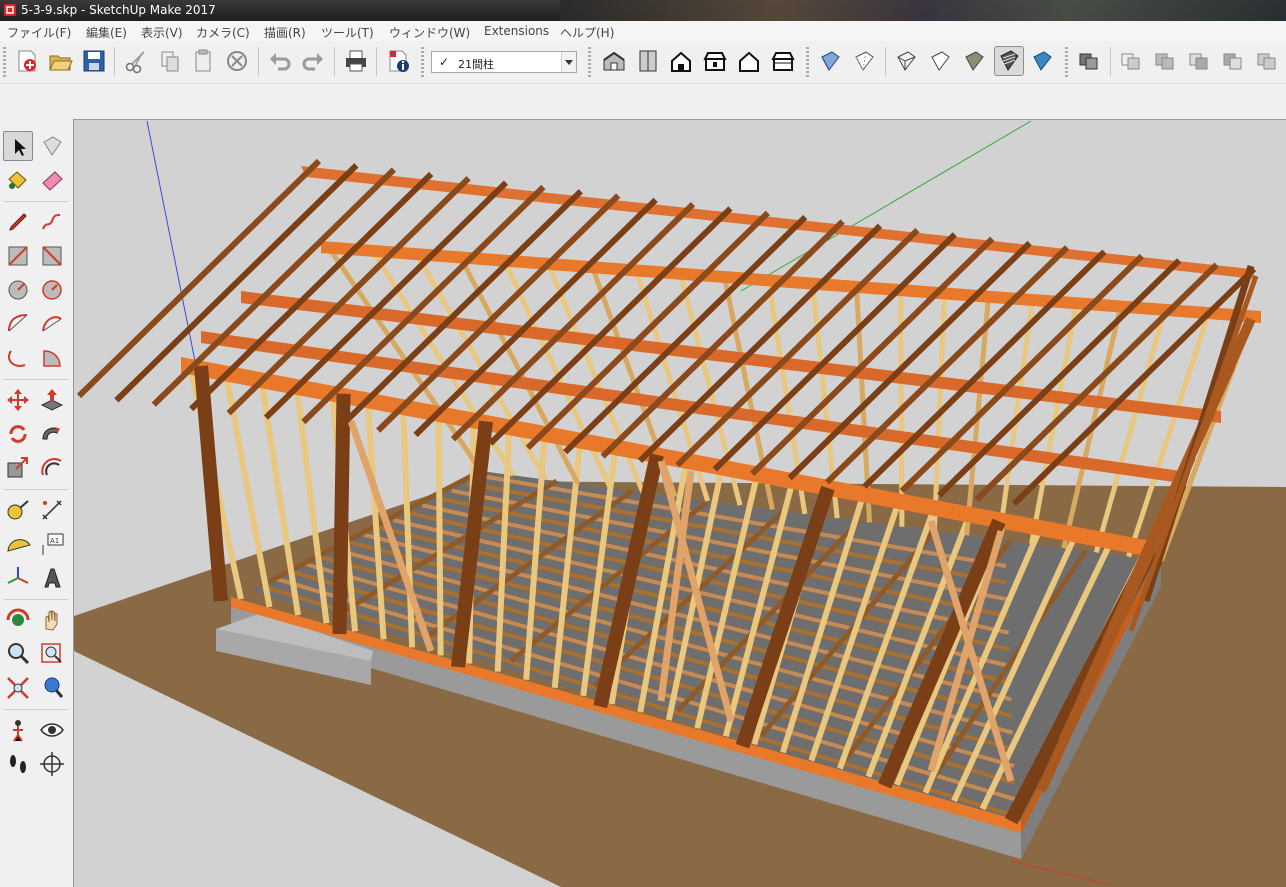 The image size is (1286, 887). I want to click on menu-draw: 描画(R), so click(285, 32).